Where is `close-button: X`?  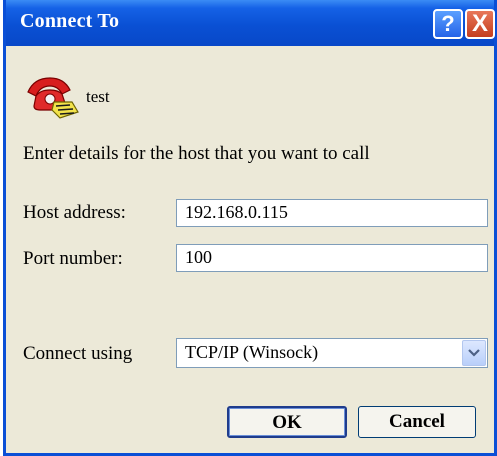 close-button: X is located at coordinates (480, 24).